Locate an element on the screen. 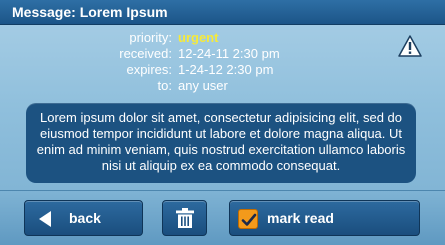 The height and width of the screenshot is (245, 445). checkmark-icon is located at coordinates (249, 219).